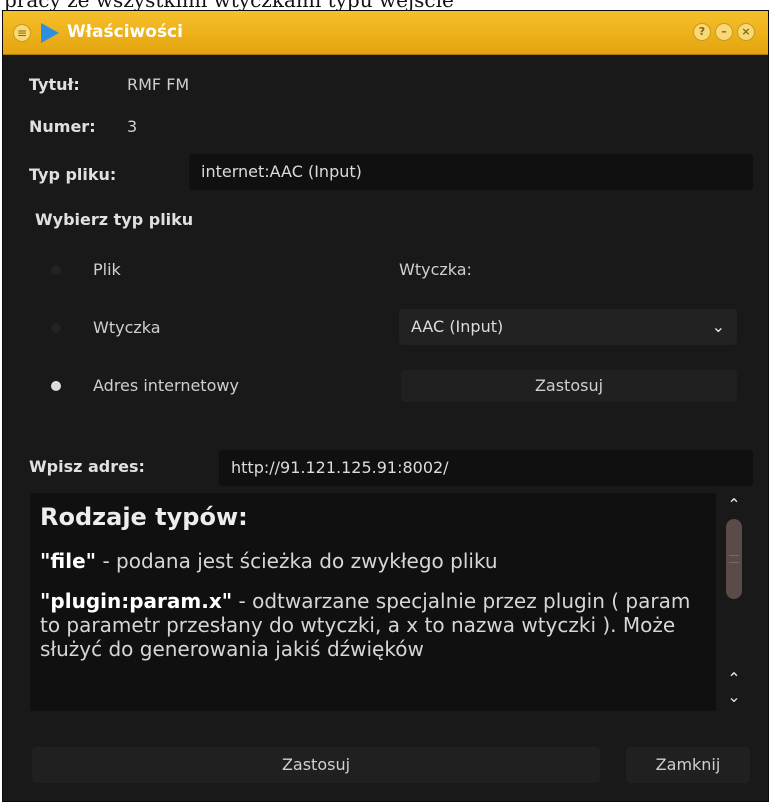 This screenshot has height=805, width=770. Describe the element at coordinates (316, 765) in the screenshot. I see `apply-button: Zastosuj` at that location.